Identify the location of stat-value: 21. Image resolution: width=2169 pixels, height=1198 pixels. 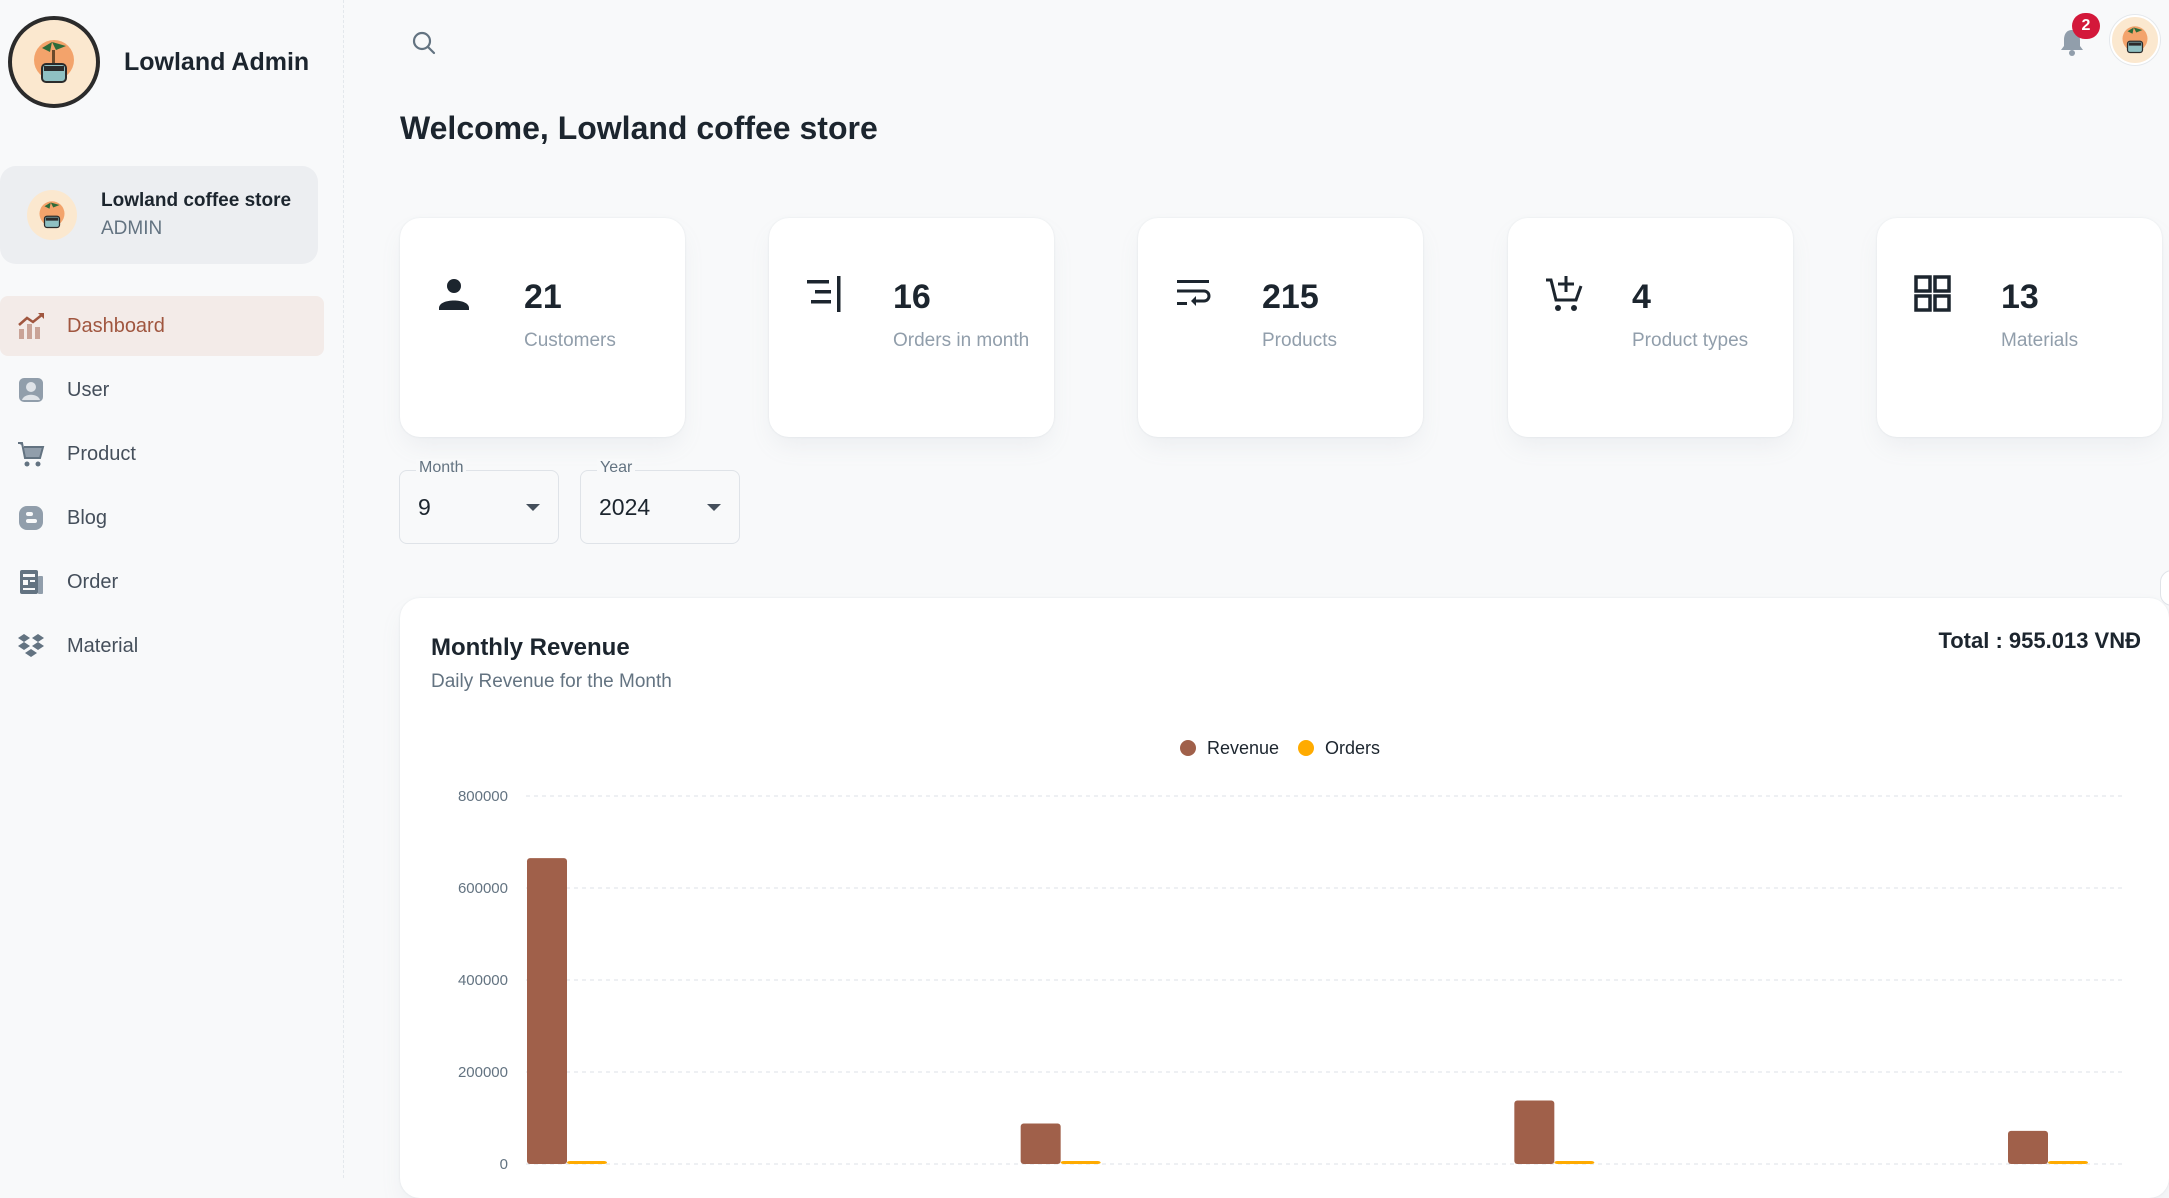
(543, 297).